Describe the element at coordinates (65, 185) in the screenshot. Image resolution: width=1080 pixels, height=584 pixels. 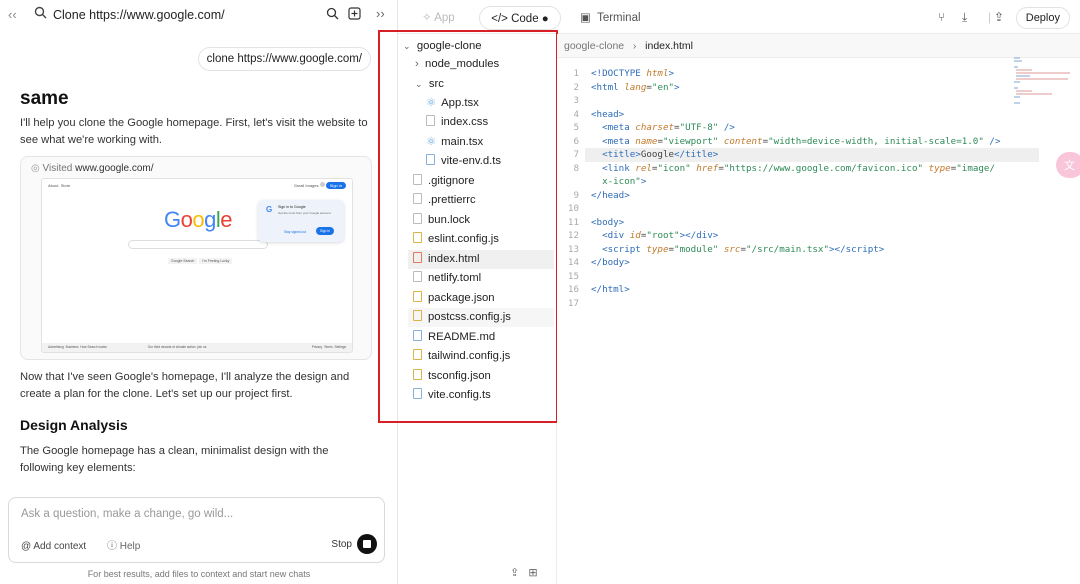
I see `mini-nav-store: Store` at that location.